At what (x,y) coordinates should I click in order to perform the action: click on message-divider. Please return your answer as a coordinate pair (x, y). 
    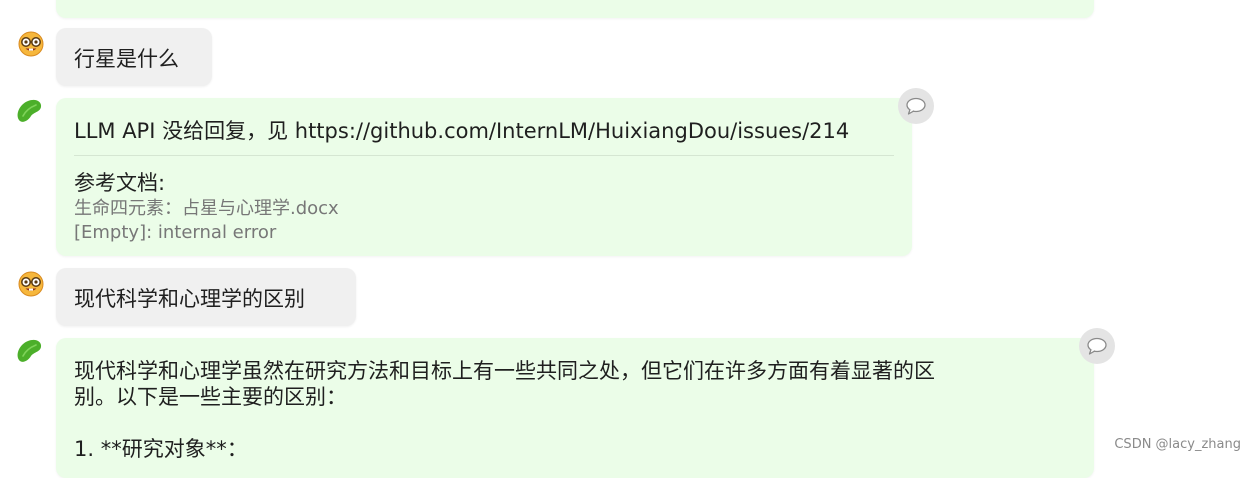
    Looking at the image, I should click on (484, 155).